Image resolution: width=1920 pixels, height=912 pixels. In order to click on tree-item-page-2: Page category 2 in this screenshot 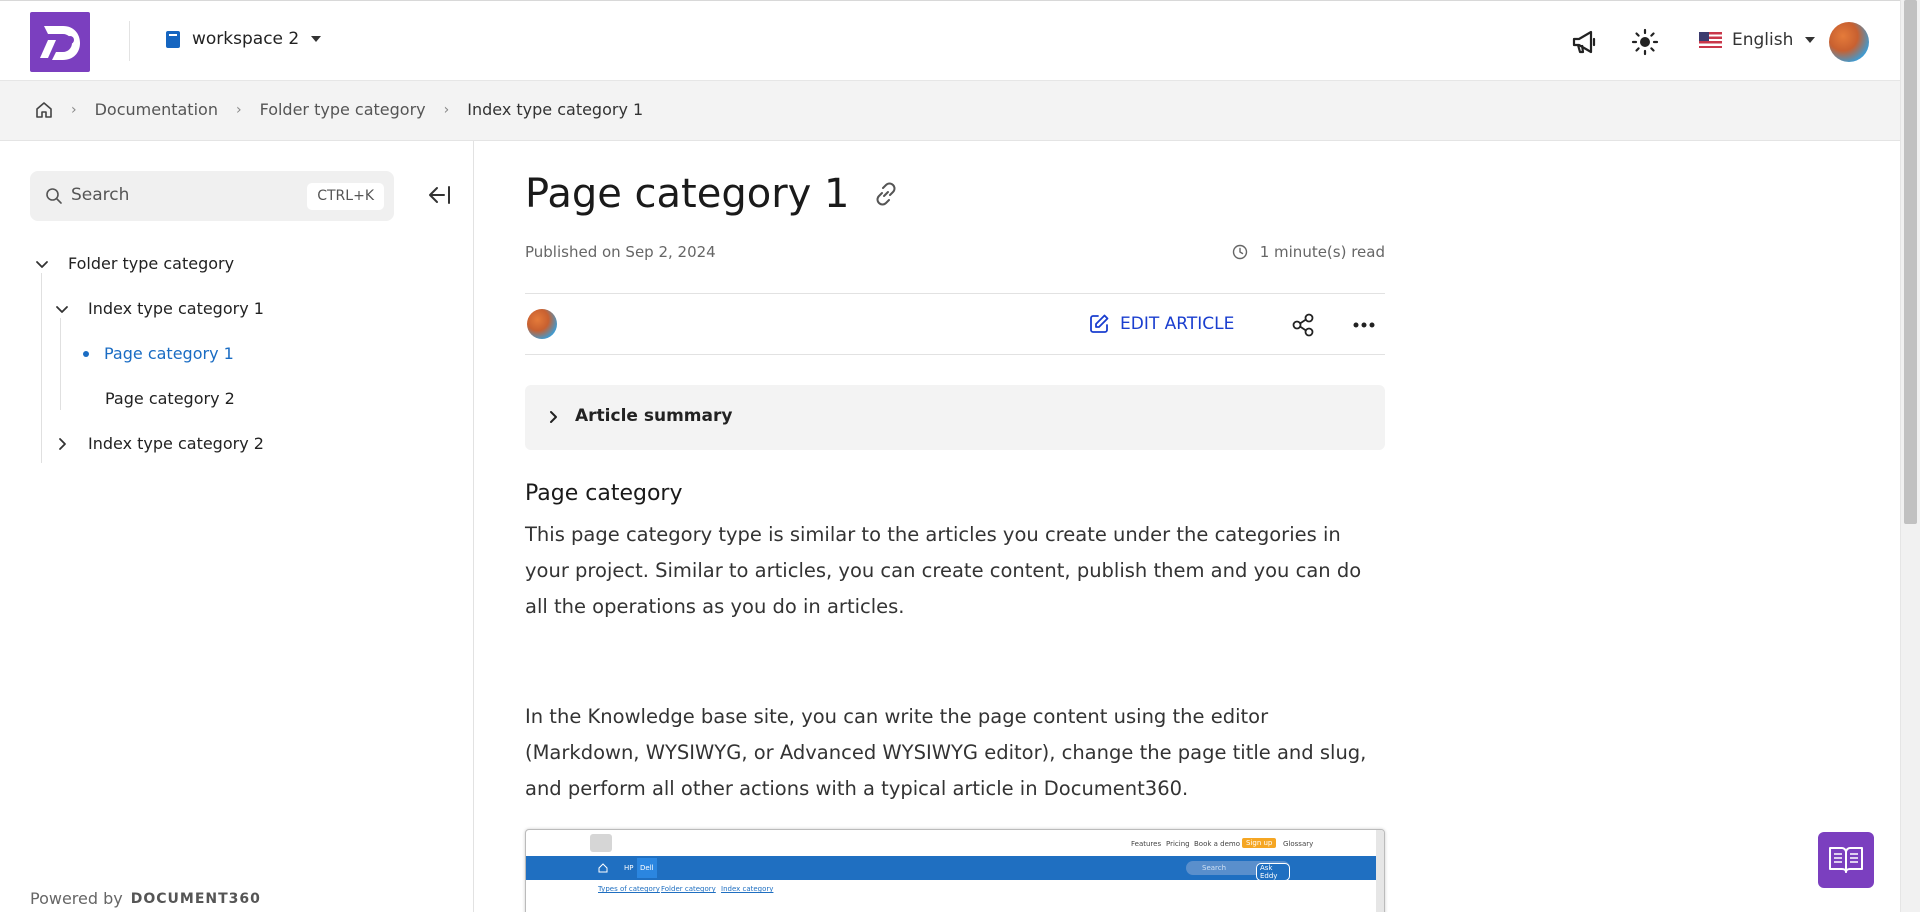, I will do `click(170, 398)`.